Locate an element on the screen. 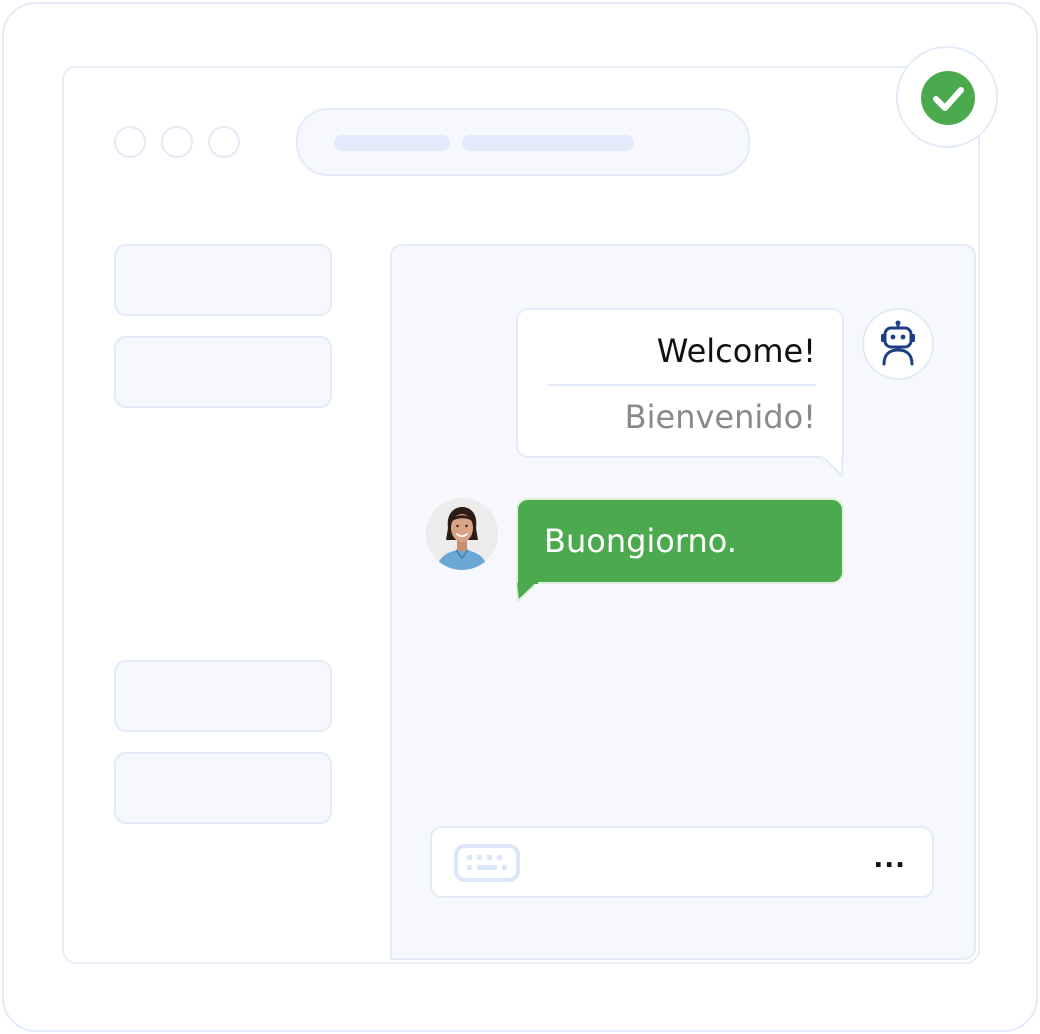  user-message-bubble: Buongiorno. is located at coordinates (680, 541).